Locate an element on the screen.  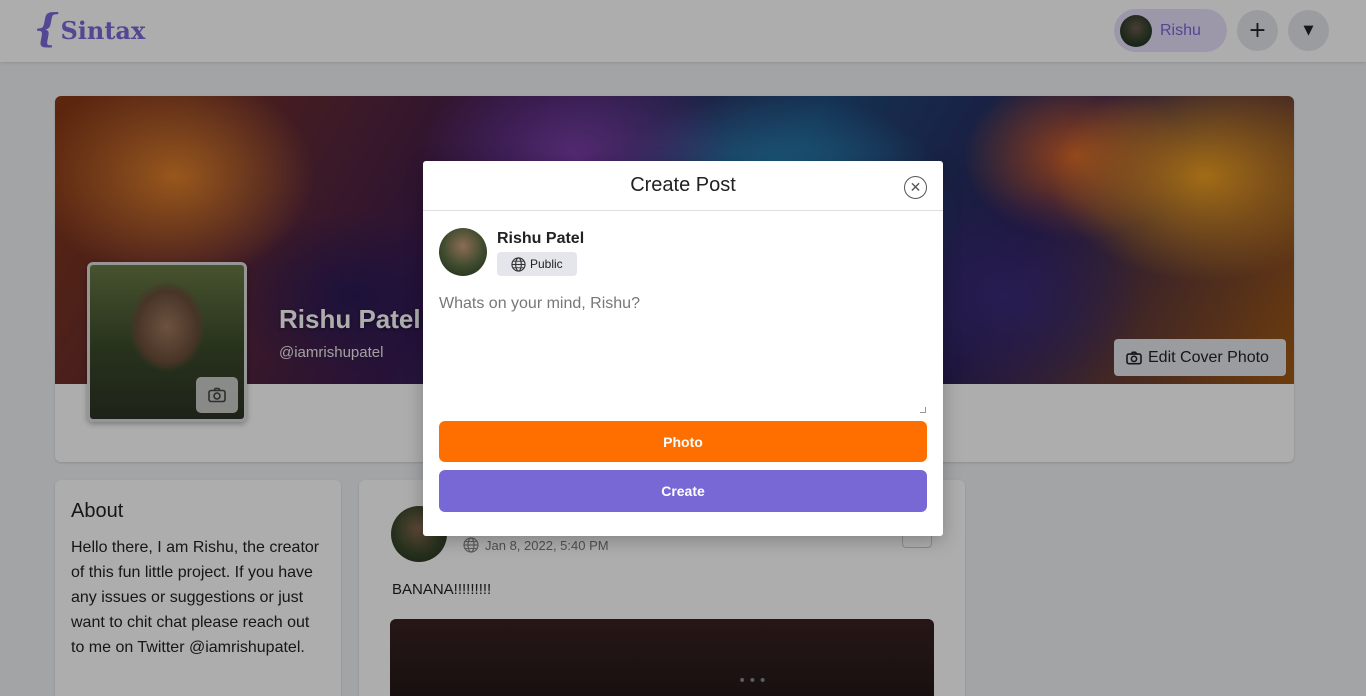
privacy-label: Public is located at coordinates (546, 264).